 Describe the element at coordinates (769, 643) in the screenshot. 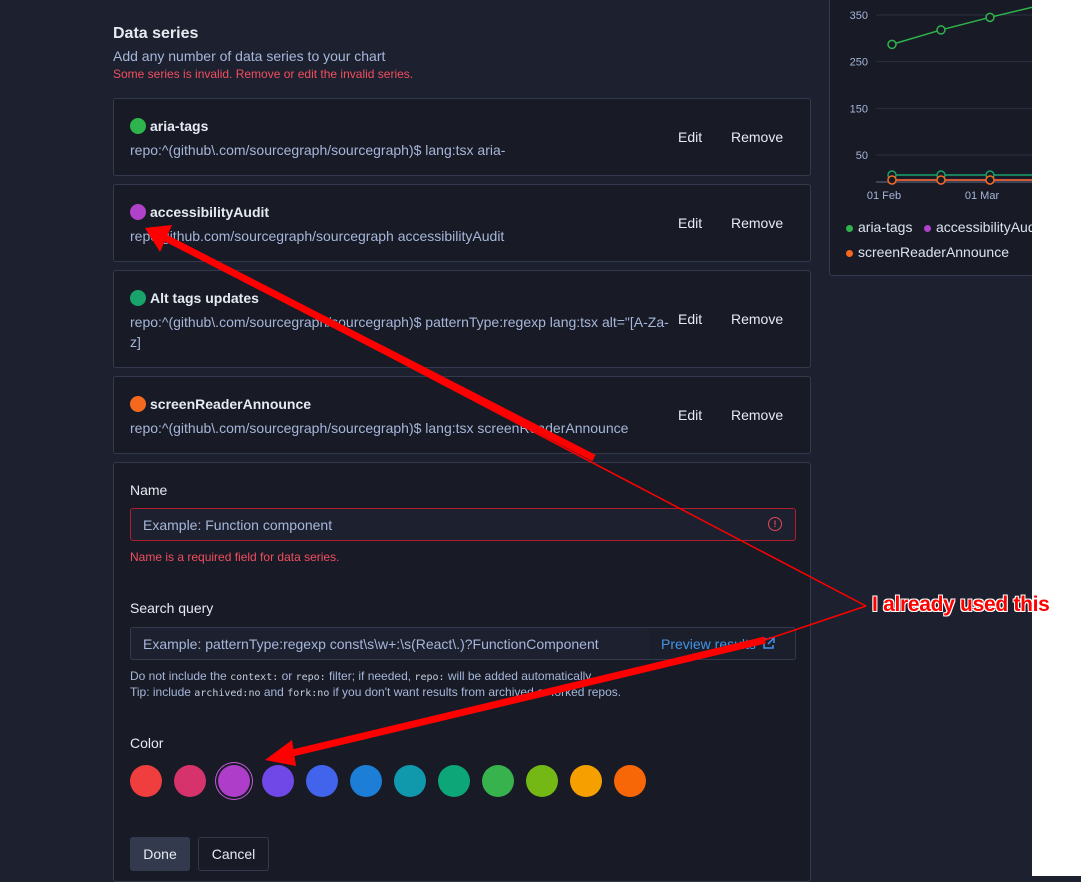

I see `external-link-icon` at that location.